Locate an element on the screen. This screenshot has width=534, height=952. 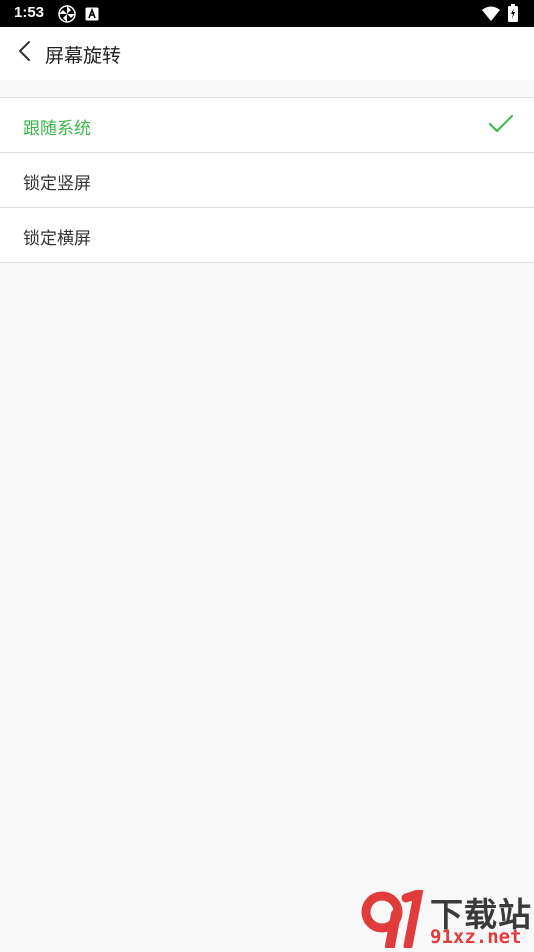
battery-charging-icon is located at coordinates (513, 15).